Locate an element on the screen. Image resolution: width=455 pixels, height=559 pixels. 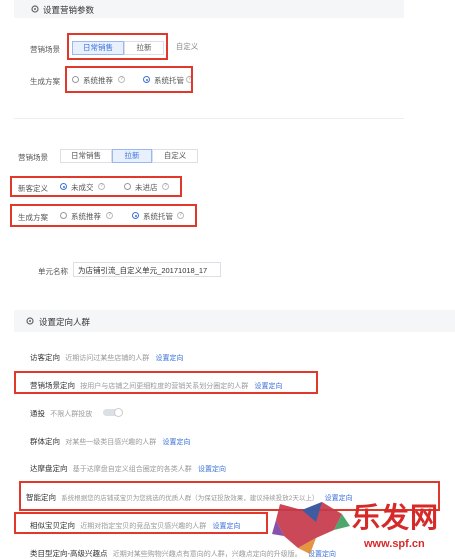
targeting-row-dmp: 达摩盘定向 基于达摩盘自定义组合圈定的各类人群 设置定向 is located at coordinates (128, 468).